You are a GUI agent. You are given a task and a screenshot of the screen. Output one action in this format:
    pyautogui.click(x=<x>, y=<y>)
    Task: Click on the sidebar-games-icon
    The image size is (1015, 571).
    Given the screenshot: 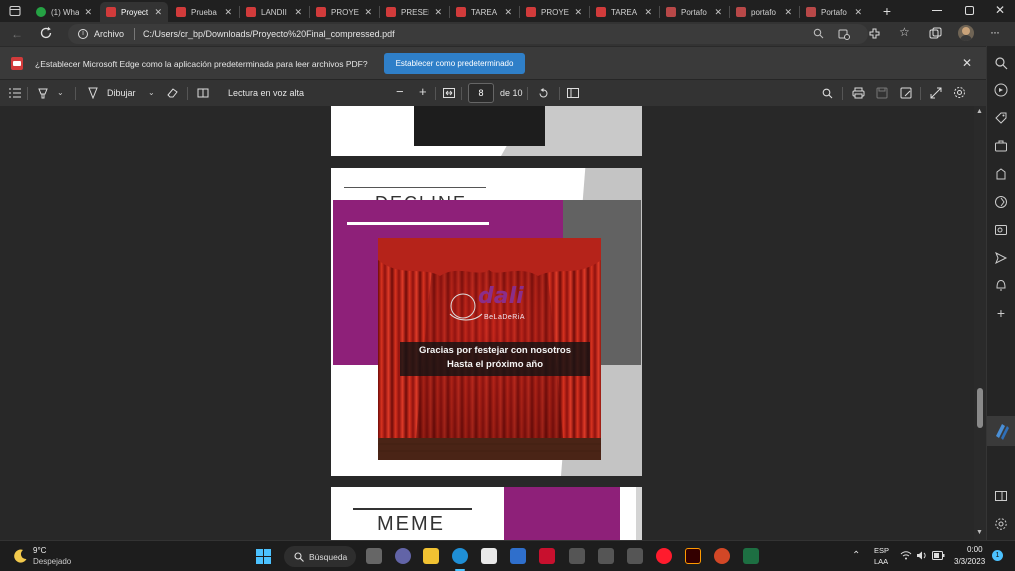 What is the action you would take?
    pyautogui.click(x=1001, y=174)
    